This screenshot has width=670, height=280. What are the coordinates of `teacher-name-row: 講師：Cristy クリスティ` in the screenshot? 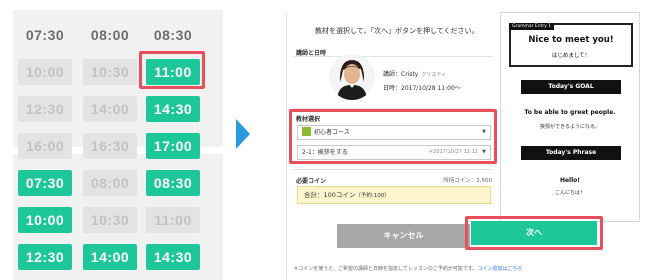 It's located at (414, 73).